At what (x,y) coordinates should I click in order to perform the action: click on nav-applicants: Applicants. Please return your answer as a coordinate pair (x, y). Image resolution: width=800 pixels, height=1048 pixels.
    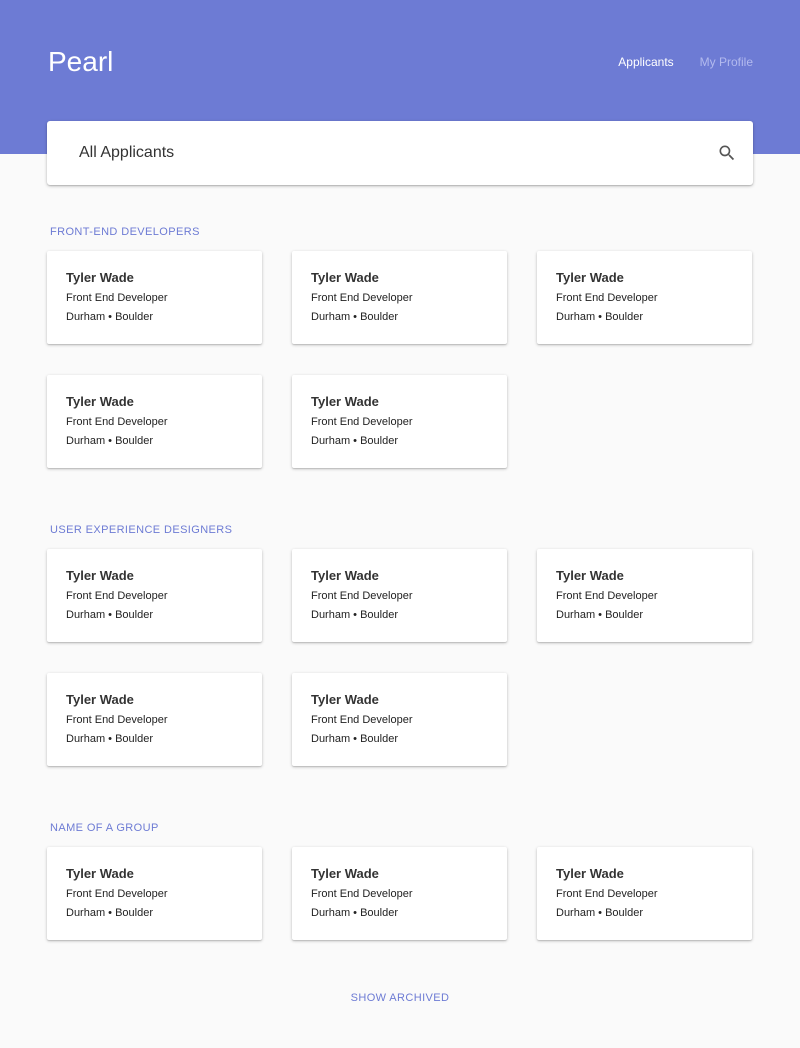
    Looking at the image, I should click on (645, 62).